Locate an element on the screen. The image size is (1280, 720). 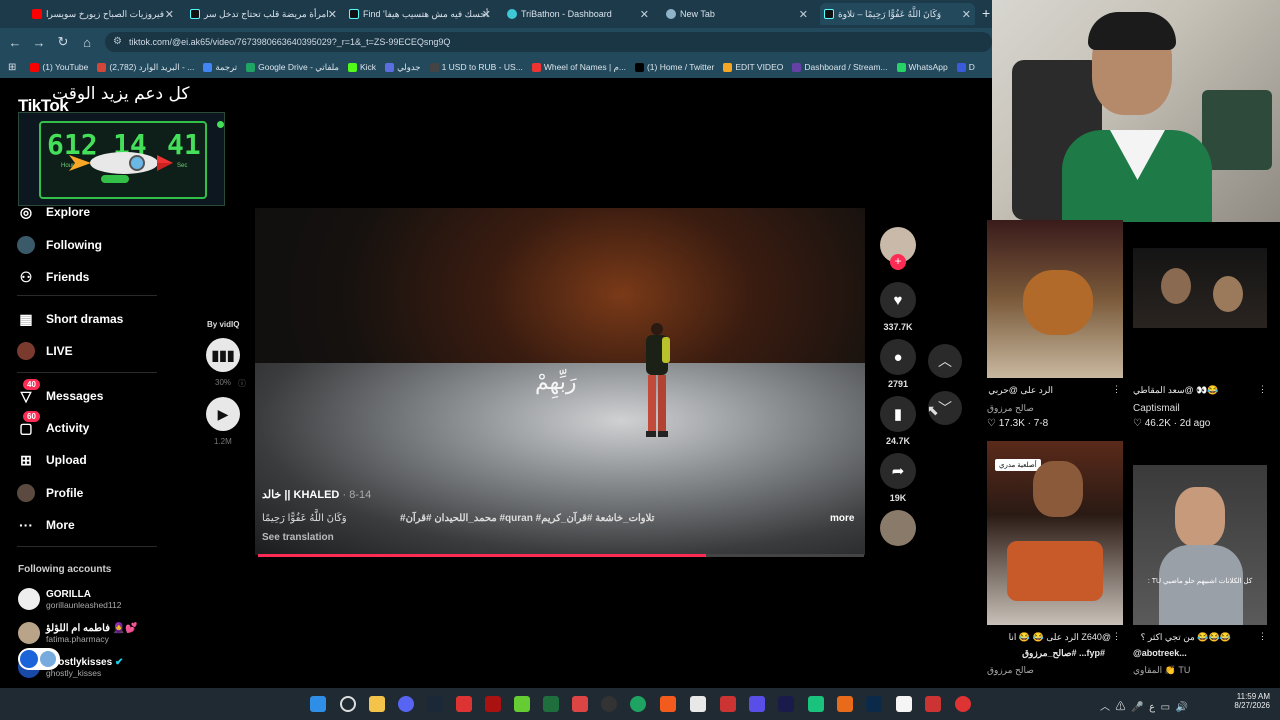
clock: 11:59 AM 8/27/2026 is located at coordinates (1249, 701).